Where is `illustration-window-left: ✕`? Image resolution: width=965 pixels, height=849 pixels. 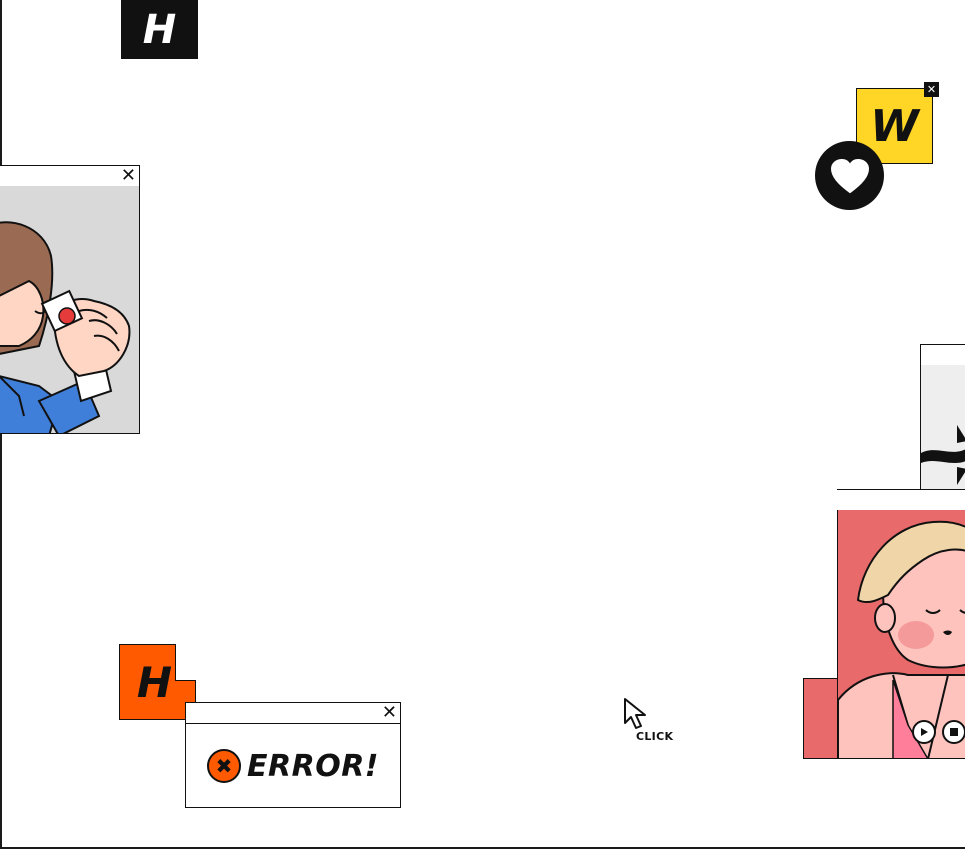
illustration-window-left: ✕ is located at coordinates (70, 299).